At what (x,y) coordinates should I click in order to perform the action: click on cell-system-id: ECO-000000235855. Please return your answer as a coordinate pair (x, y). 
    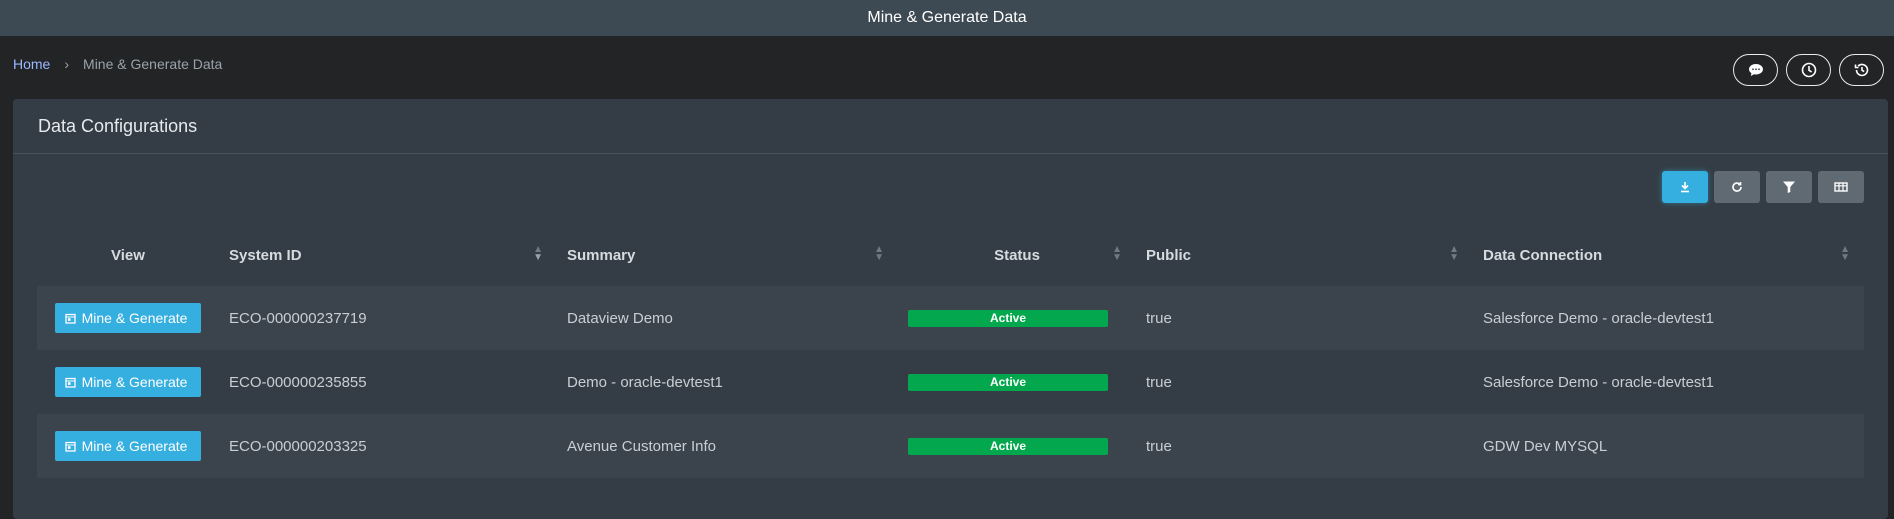
    Looking at the image, I should click on (388, 382).